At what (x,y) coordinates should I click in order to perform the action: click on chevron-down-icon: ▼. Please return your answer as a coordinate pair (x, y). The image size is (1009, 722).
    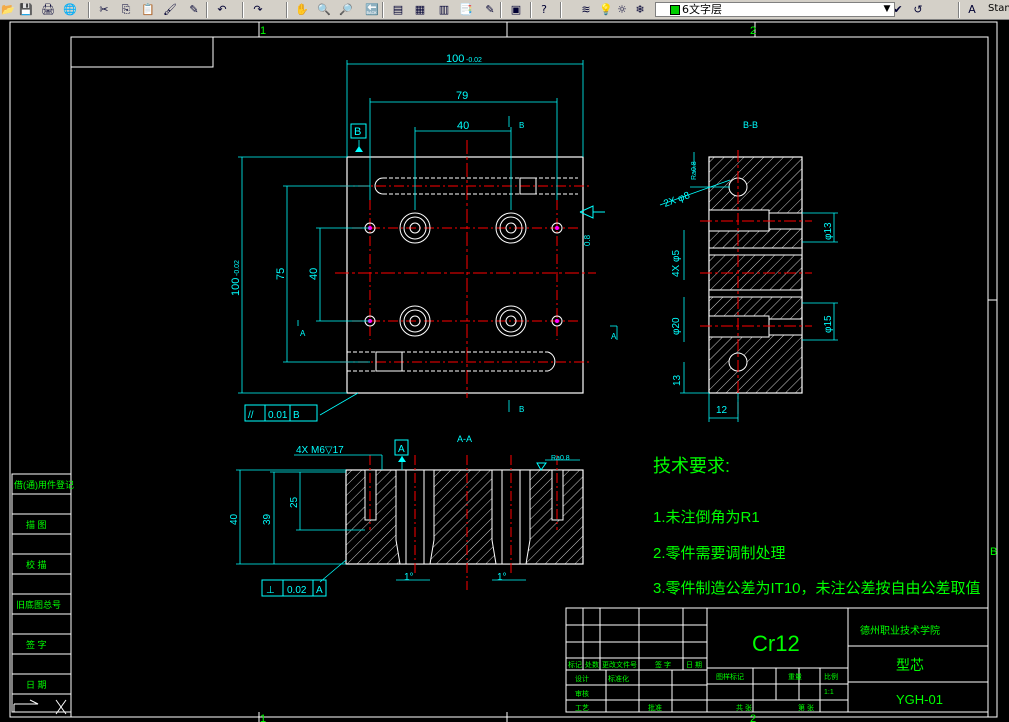
    Looking at the image, I should click on (887, 9).